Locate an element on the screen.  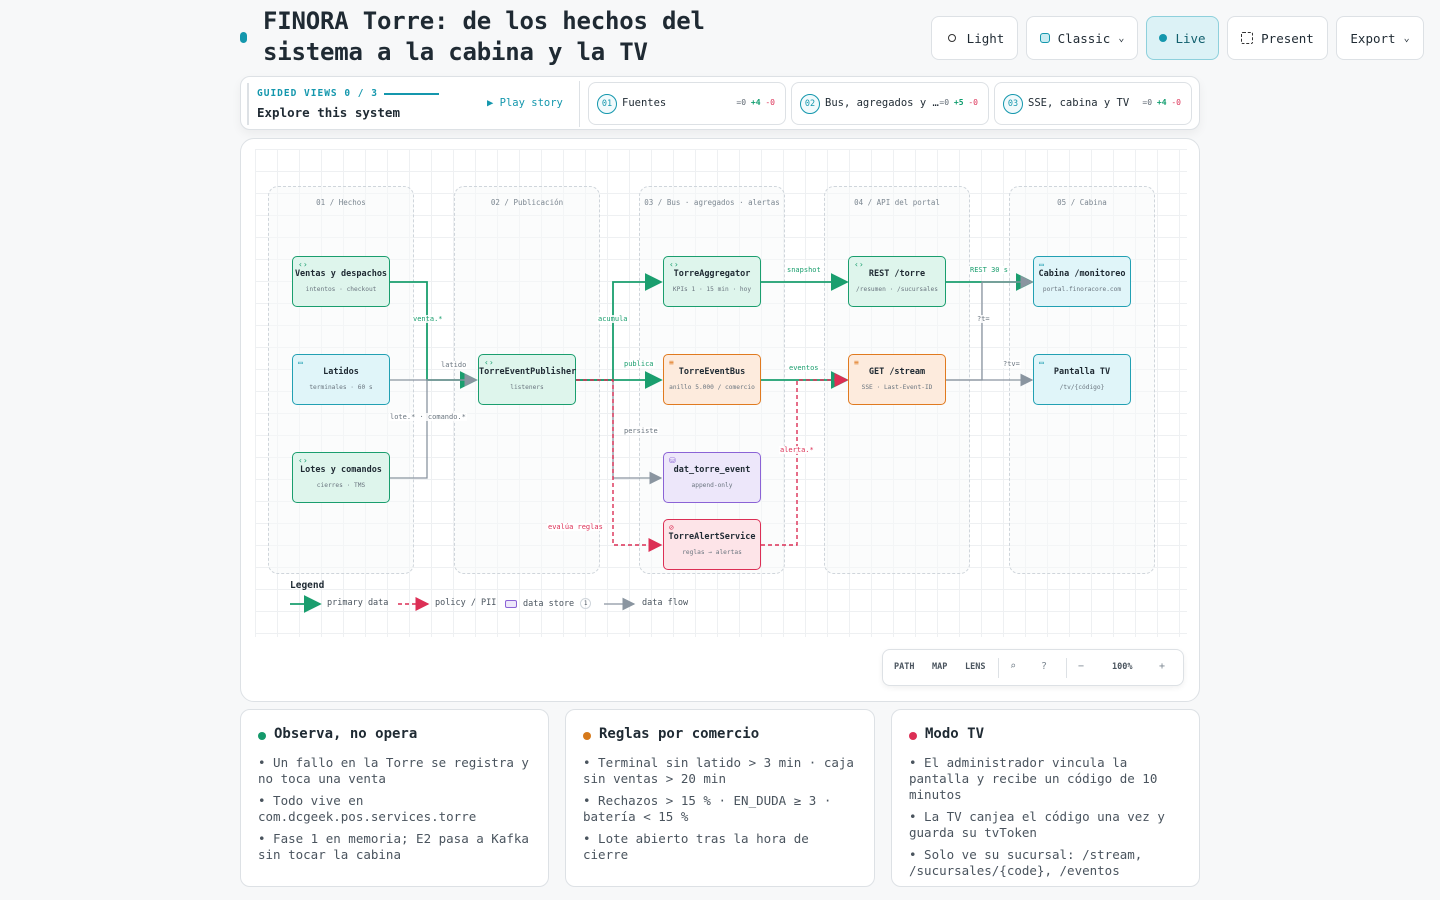
node-aggregator: ‹› TorreAggregator KPIs 1 · 15 min · hoy is located at coordinates (712, 281).